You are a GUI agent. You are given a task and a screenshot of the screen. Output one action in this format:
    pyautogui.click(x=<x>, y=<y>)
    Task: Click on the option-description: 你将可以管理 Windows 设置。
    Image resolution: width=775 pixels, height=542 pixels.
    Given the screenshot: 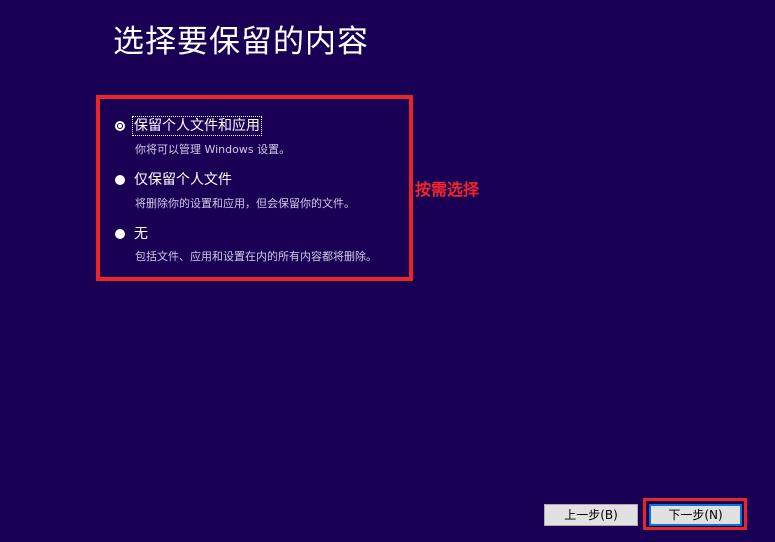 What is the action you would take?
    pyautogui.click(x=213, y=149)
    